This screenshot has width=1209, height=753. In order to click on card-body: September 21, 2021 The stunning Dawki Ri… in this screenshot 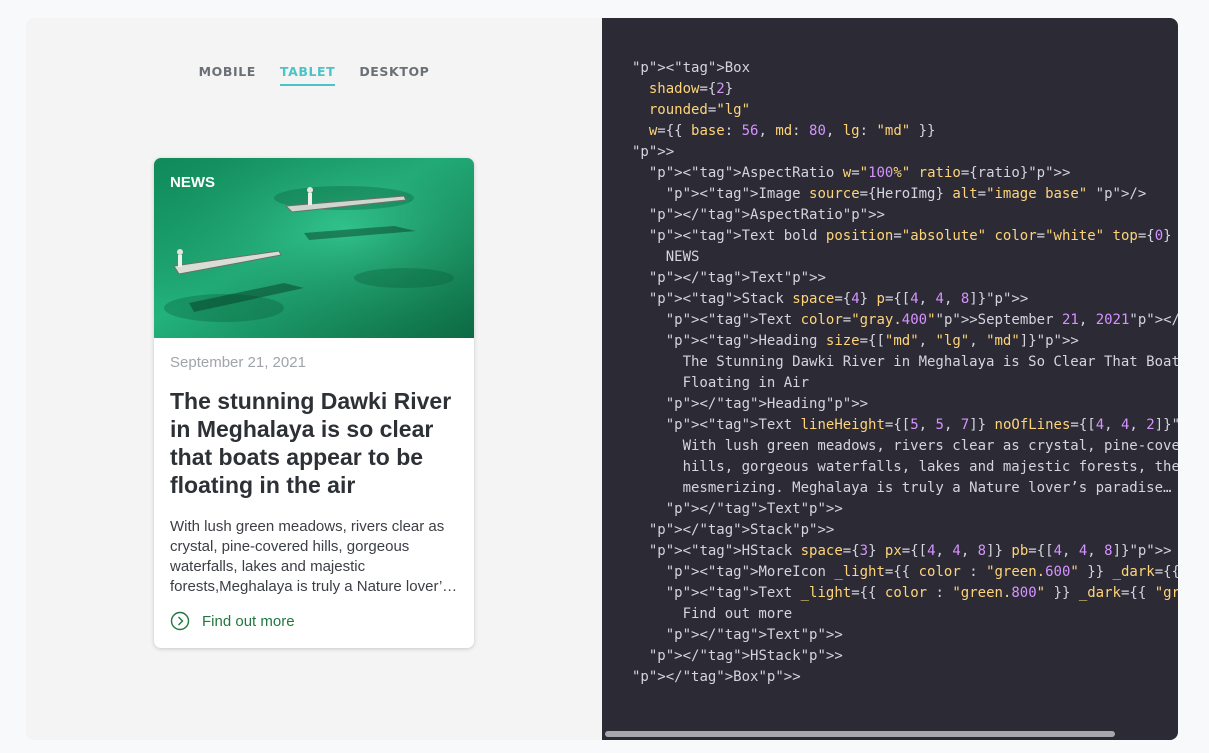, I will do `click(314, 492)`.